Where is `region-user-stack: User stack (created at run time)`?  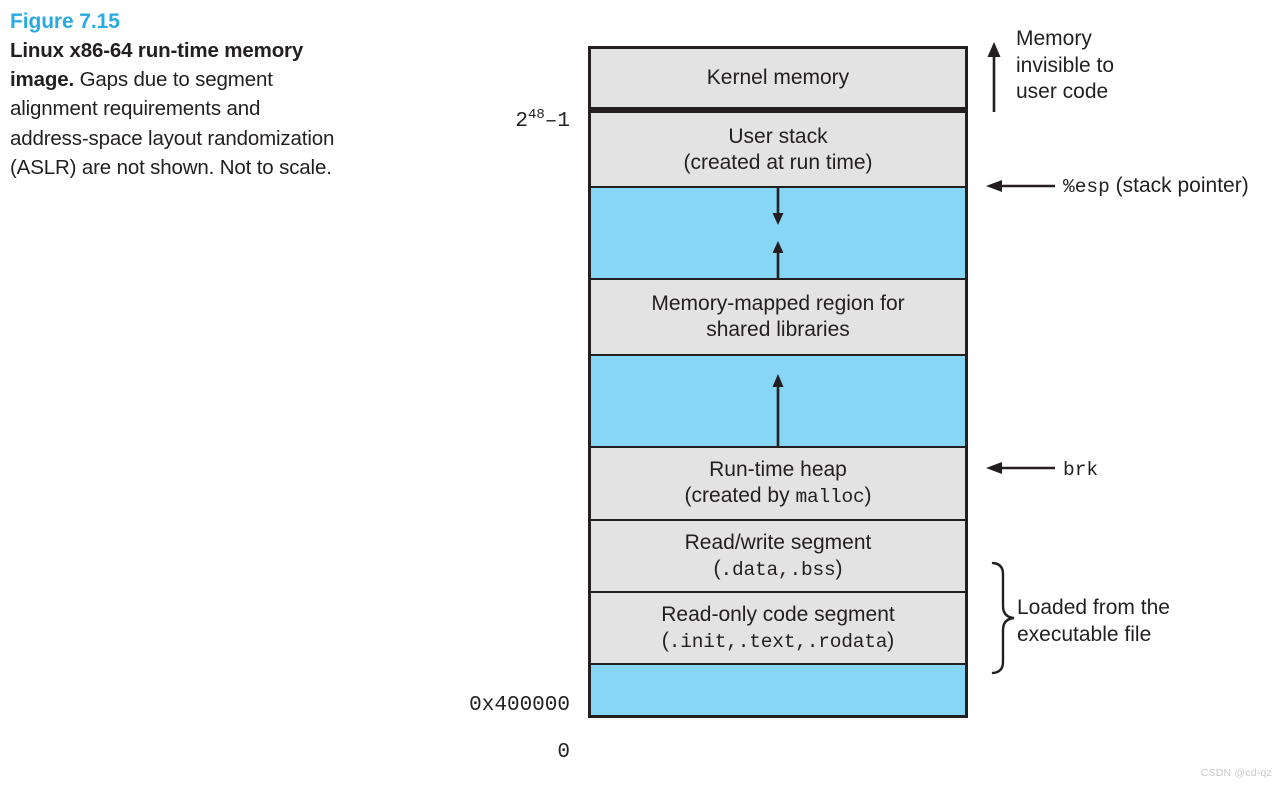 region-user-stack: User stack (created at run time) is located at coordinates (778, 150).